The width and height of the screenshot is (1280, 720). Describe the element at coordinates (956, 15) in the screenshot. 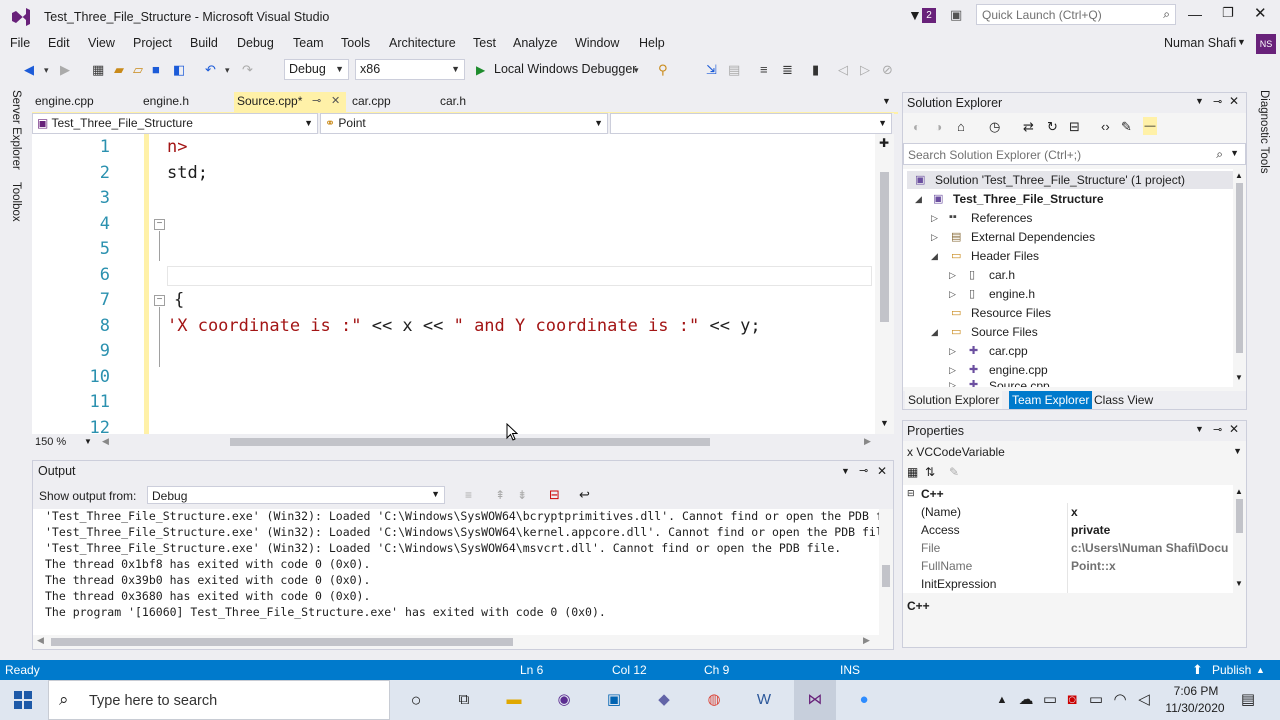

I see `feedback-icon: ▣` at that location.